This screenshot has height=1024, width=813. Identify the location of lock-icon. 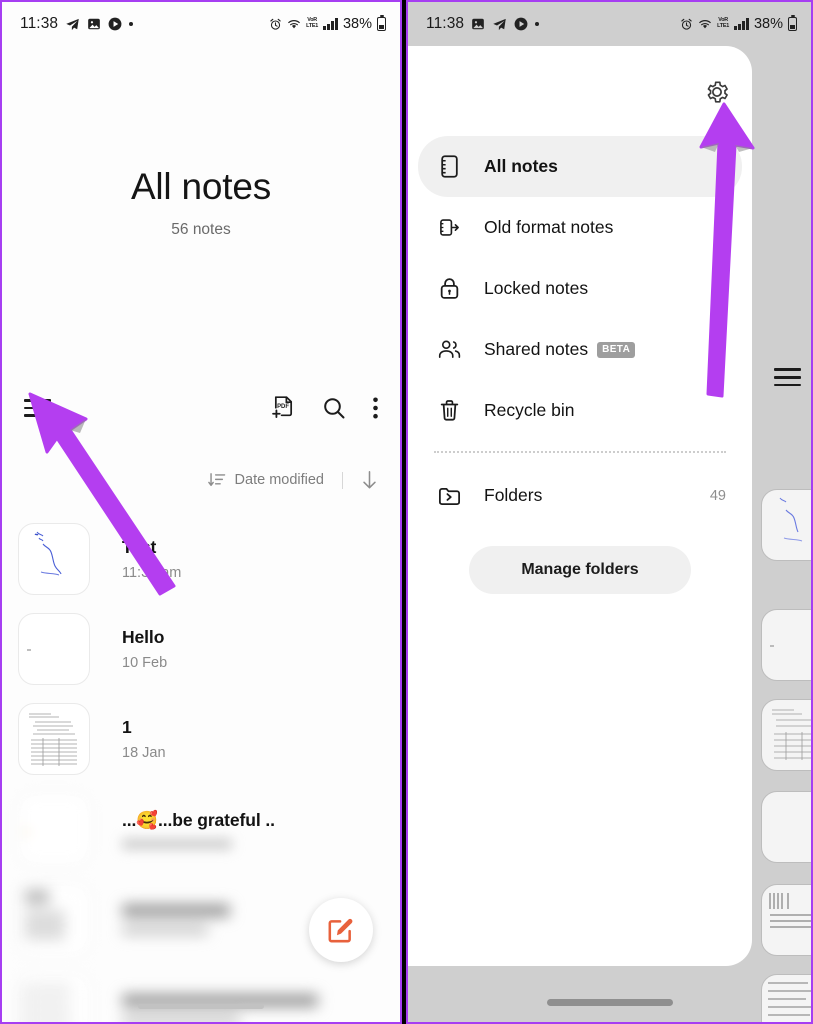
(449, 288).